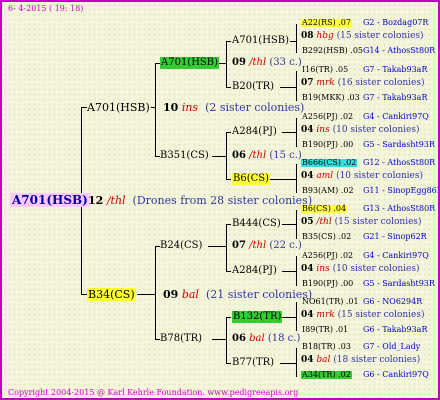 The width and height of the screenshot is (440, 400). Describe the element at coordinates (284, 338) in the screenshot. I see `g2bb-note: (18 c.)` at that location.